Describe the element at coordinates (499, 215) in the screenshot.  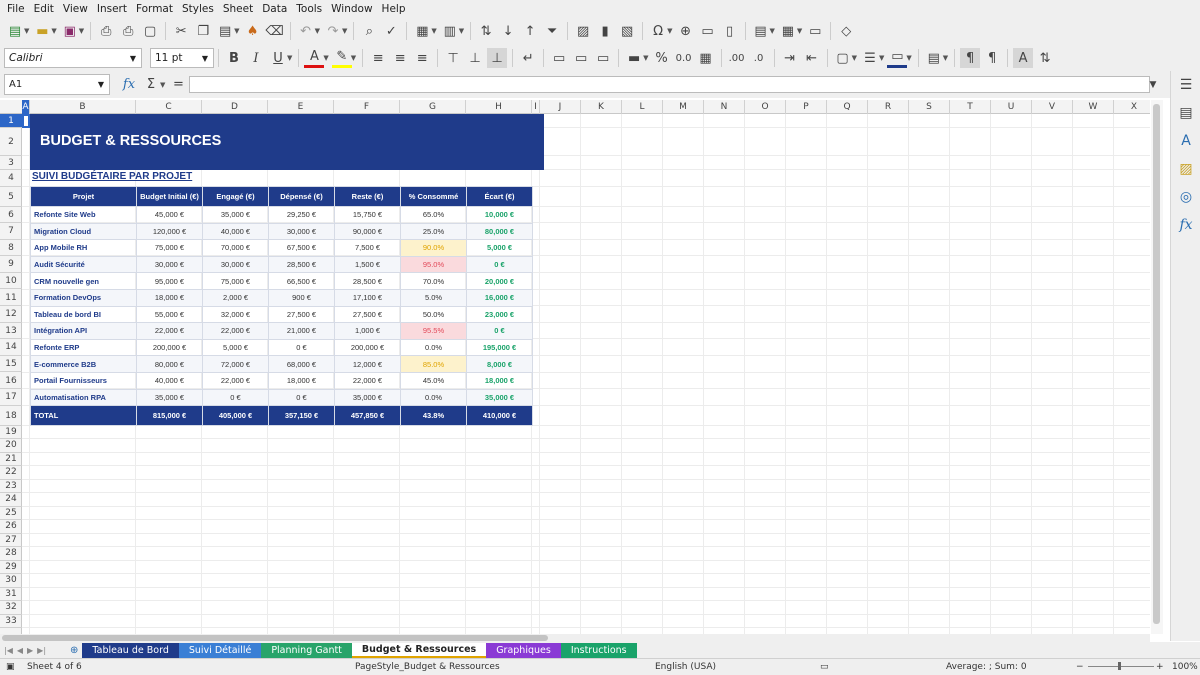
I see `cell-ecart: 10,000 €` at that location.